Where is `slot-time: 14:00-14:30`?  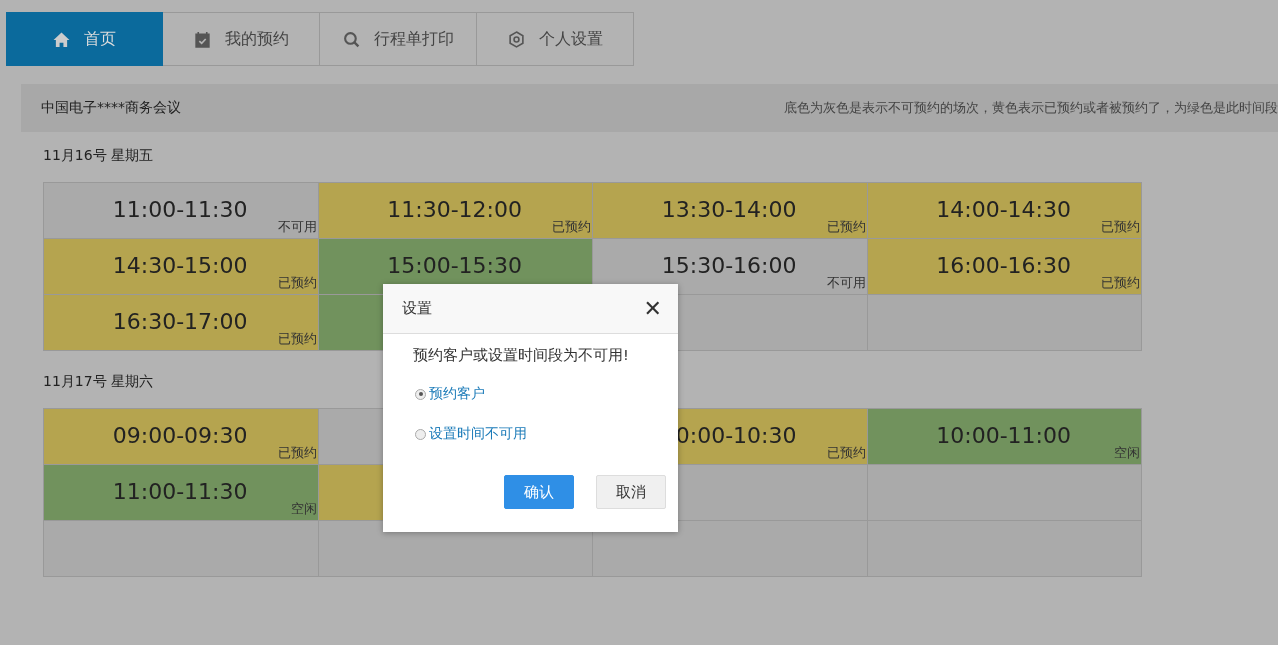 slot-time: 14:00-14:30 is located at coordinates (1003, 210).